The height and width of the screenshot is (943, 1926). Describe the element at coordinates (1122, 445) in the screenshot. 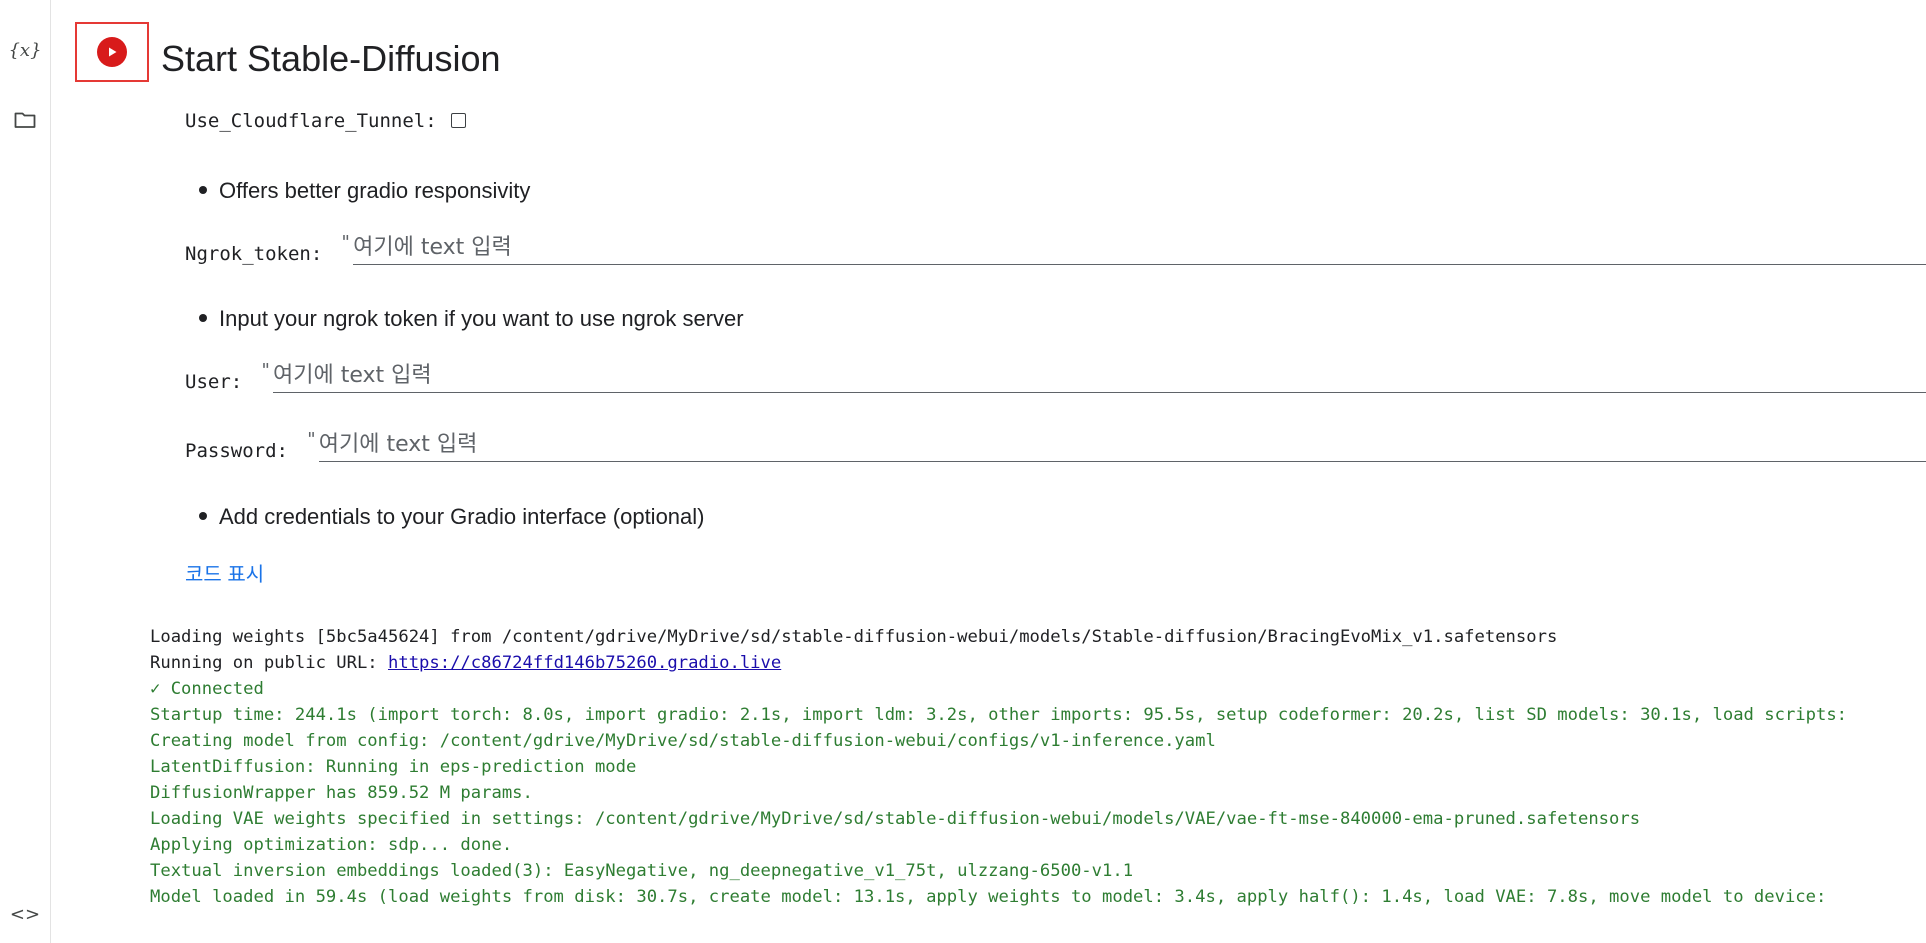

I see `password-input` at that location.